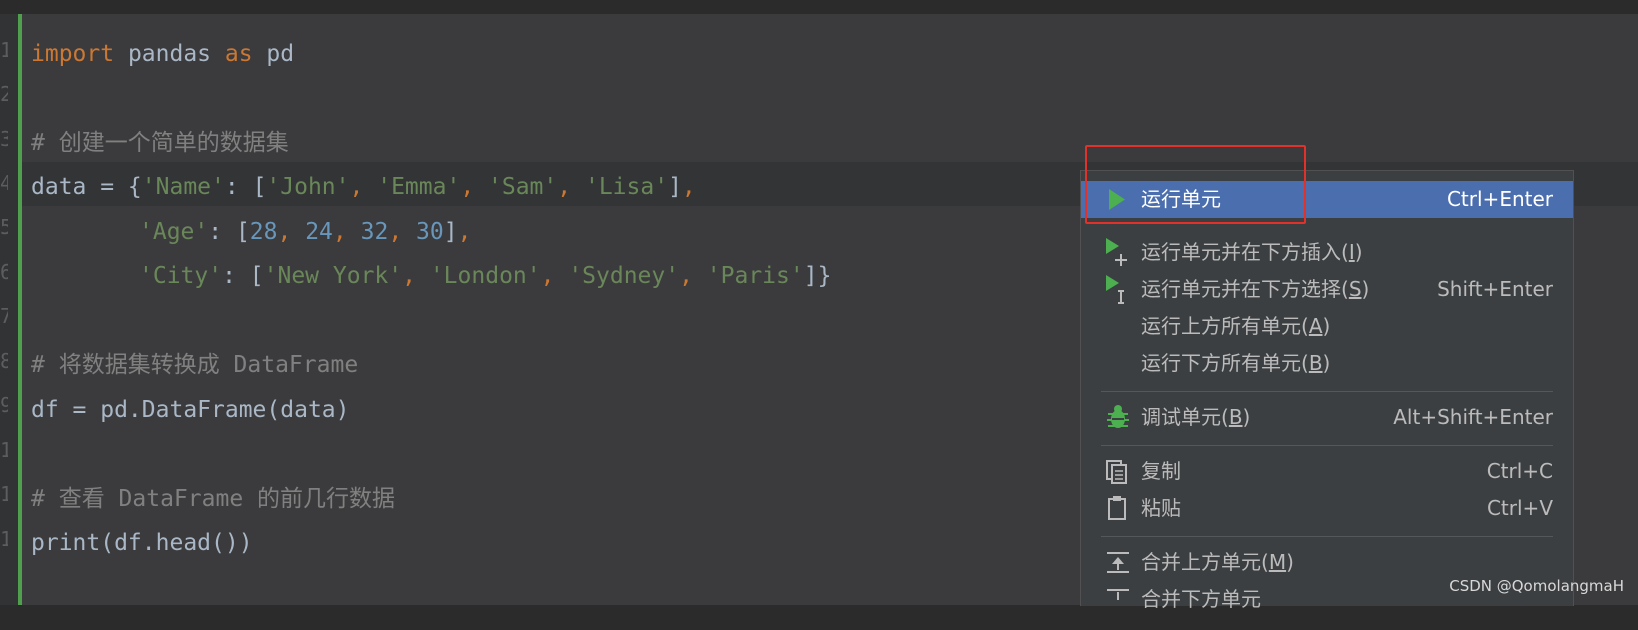 Image resolution: width=1638 pixels, height=630 pixels. I want to click on menu-item-label: 复制, so click(1161, 471).